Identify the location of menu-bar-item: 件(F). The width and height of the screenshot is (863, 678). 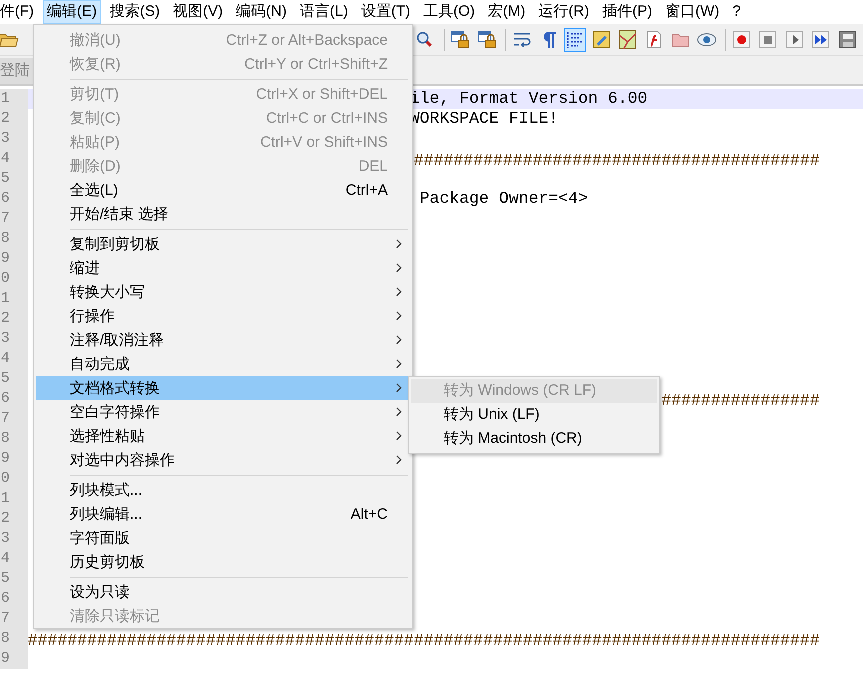
(19, 12).